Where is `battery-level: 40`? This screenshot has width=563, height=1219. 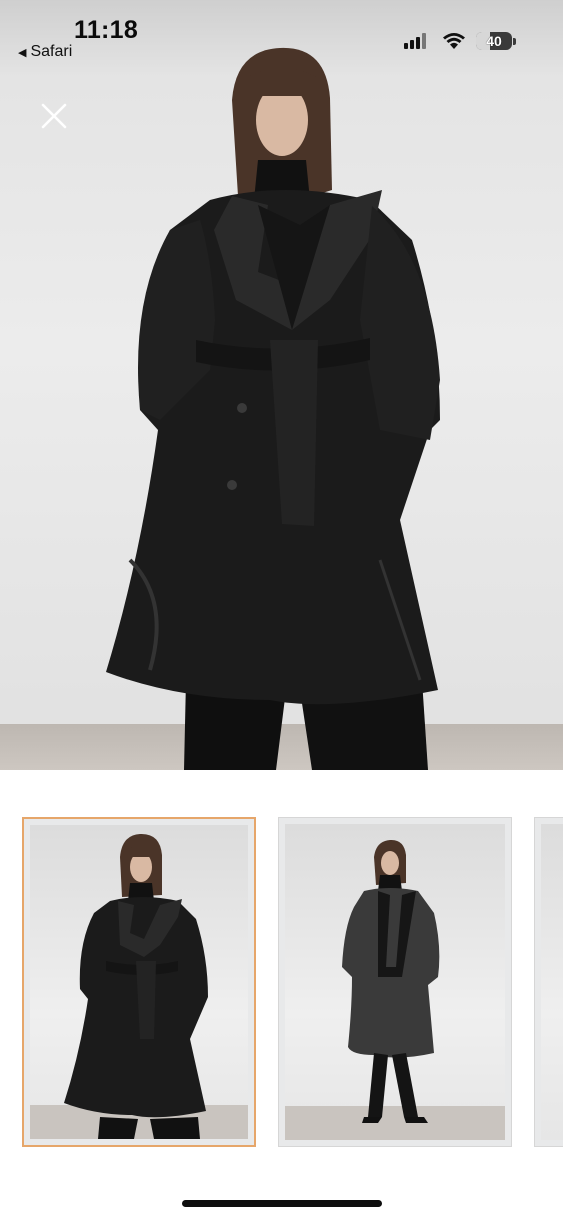
battery-level: 40 is located at coordinates (494, 41).